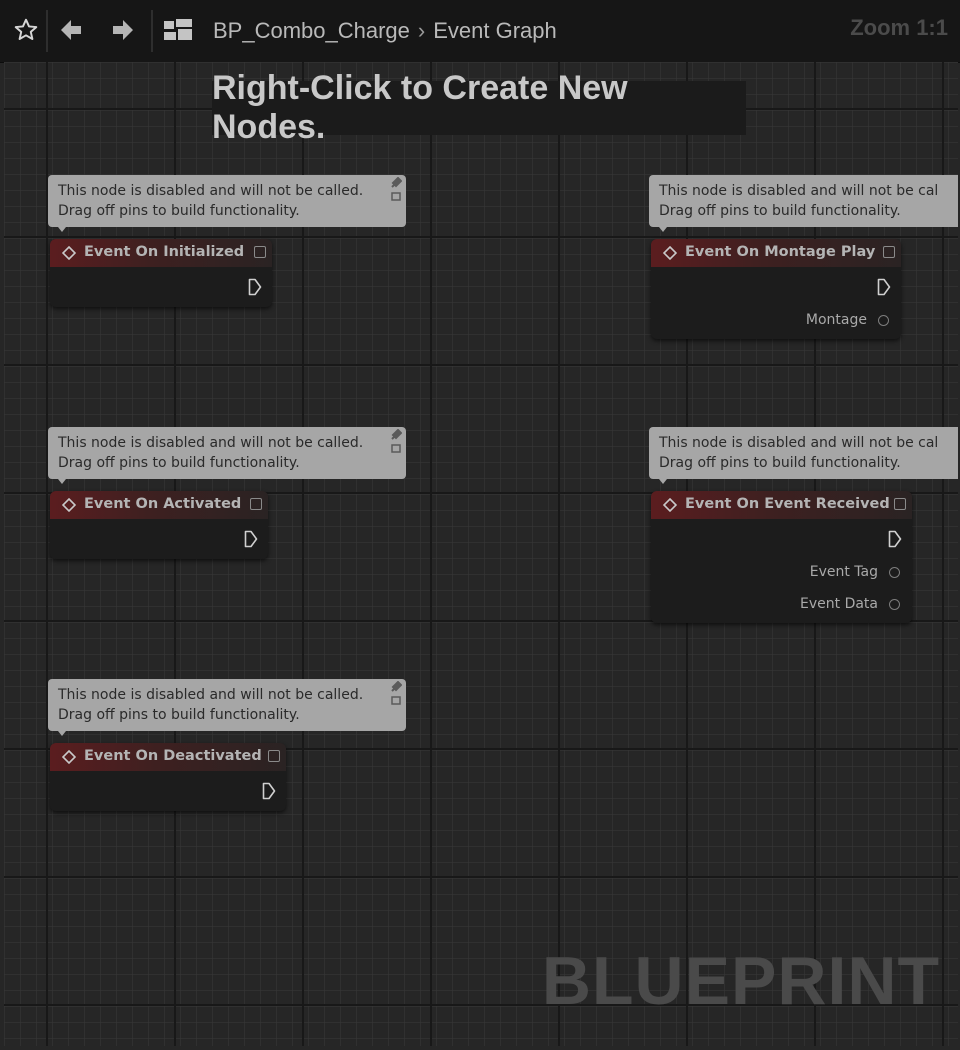 This screenshot has height=1050, width=960. I want to click on event-node: Event On Deactivated, so click(168, 777).